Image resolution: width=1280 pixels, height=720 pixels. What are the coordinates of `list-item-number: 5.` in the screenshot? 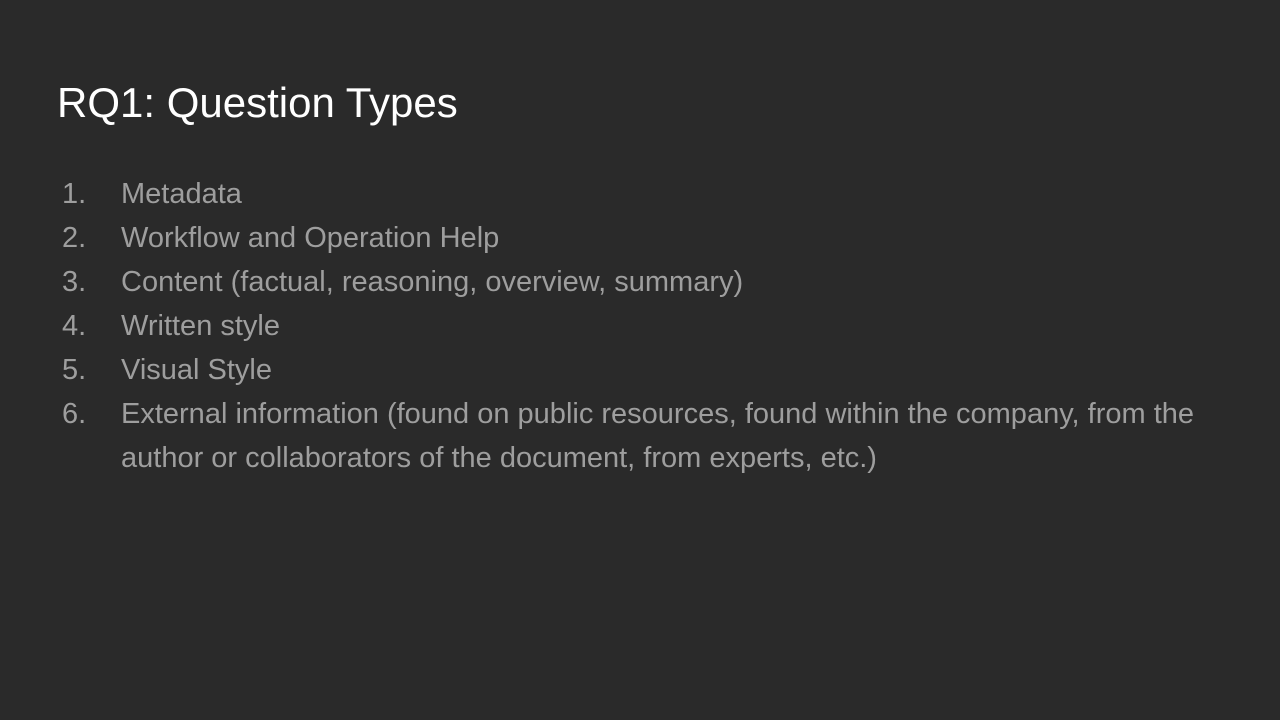 It's located at (74, 370).